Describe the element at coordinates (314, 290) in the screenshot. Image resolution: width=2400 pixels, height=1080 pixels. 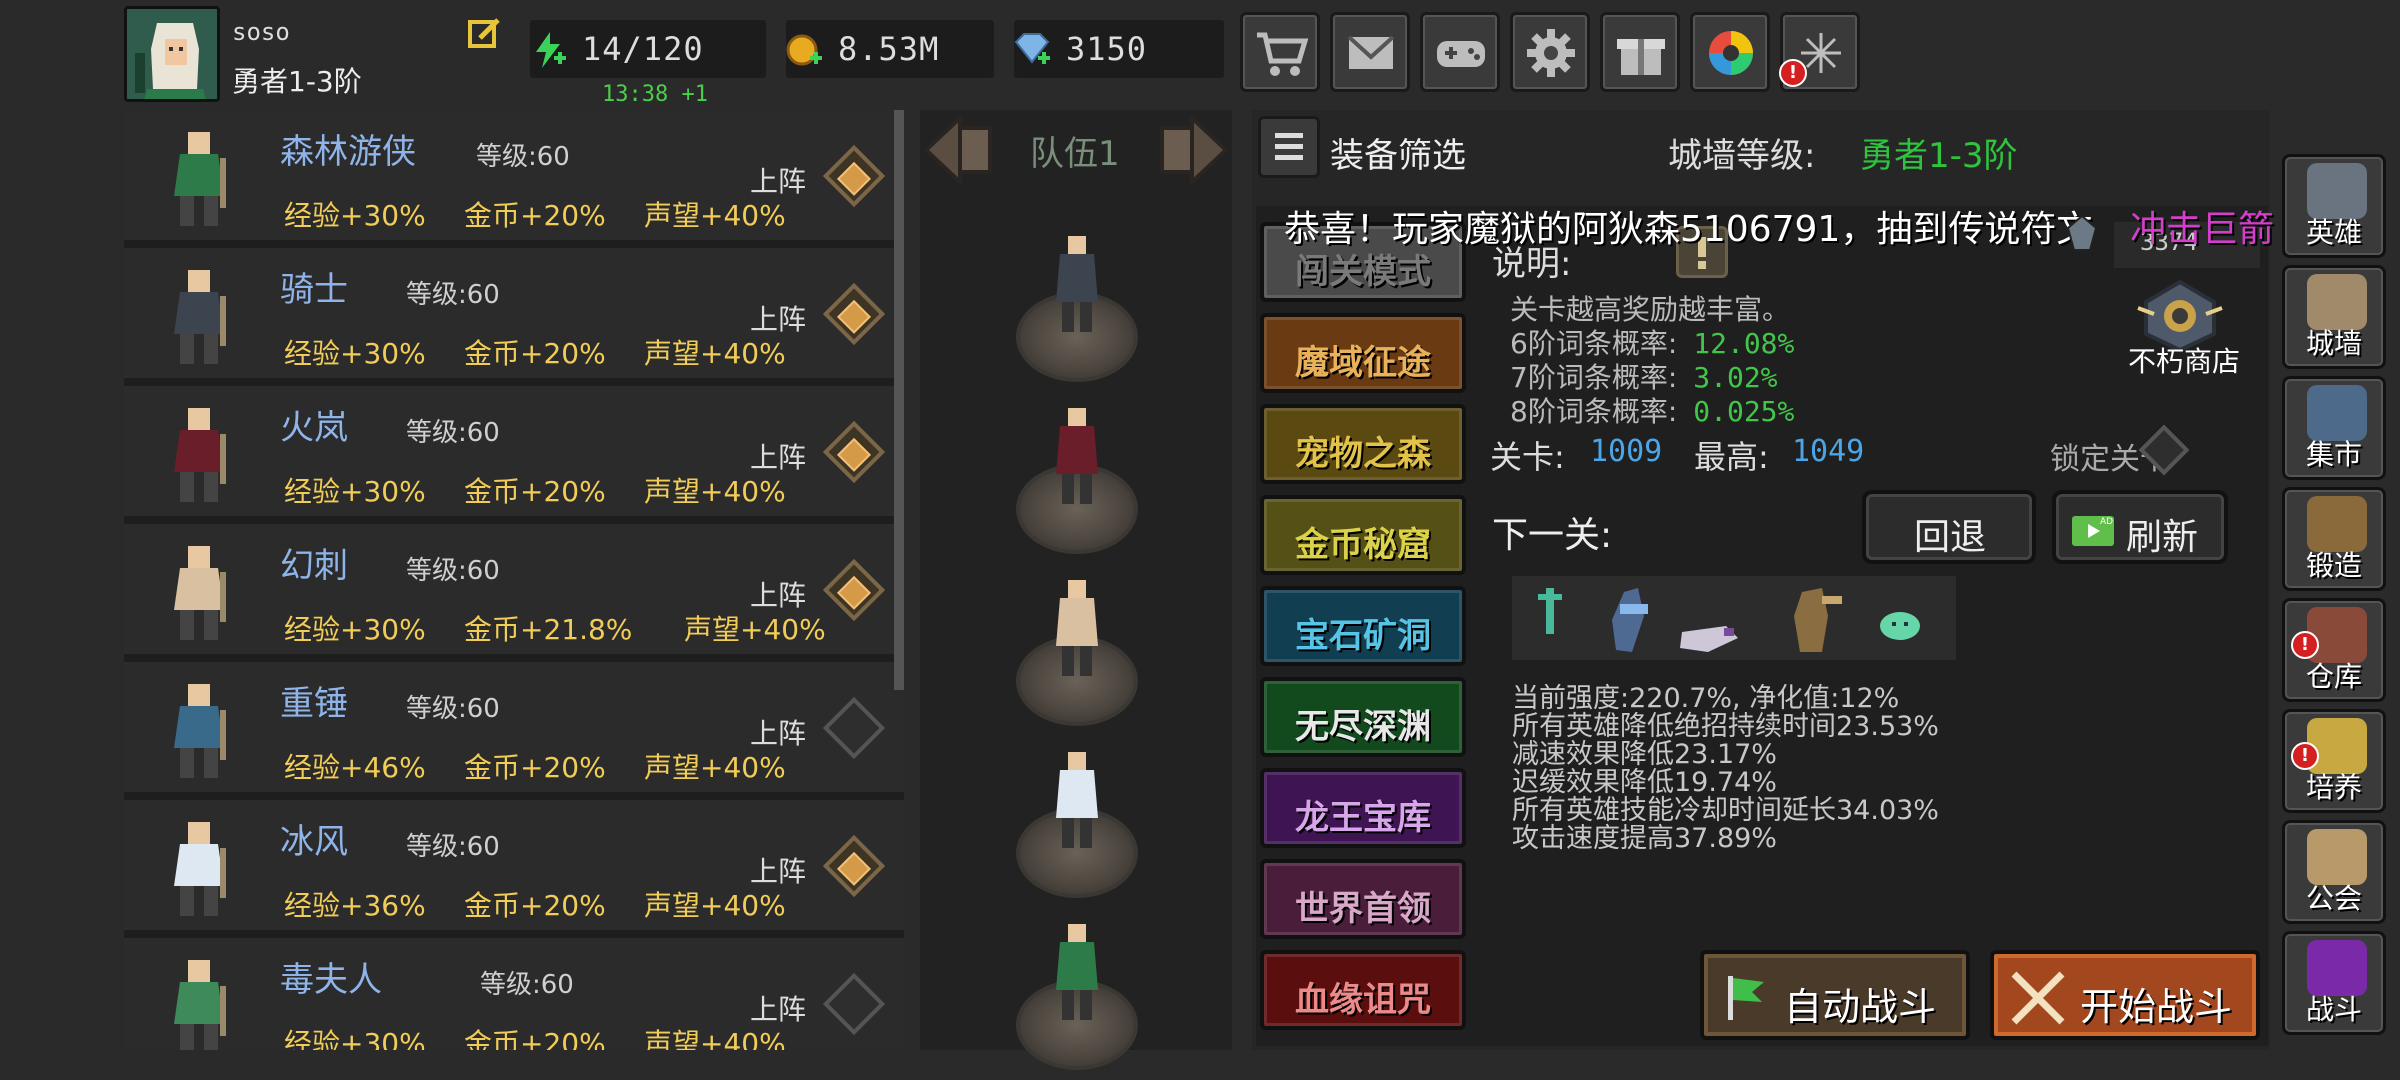
I see `hero-name: 骑士` at that location.